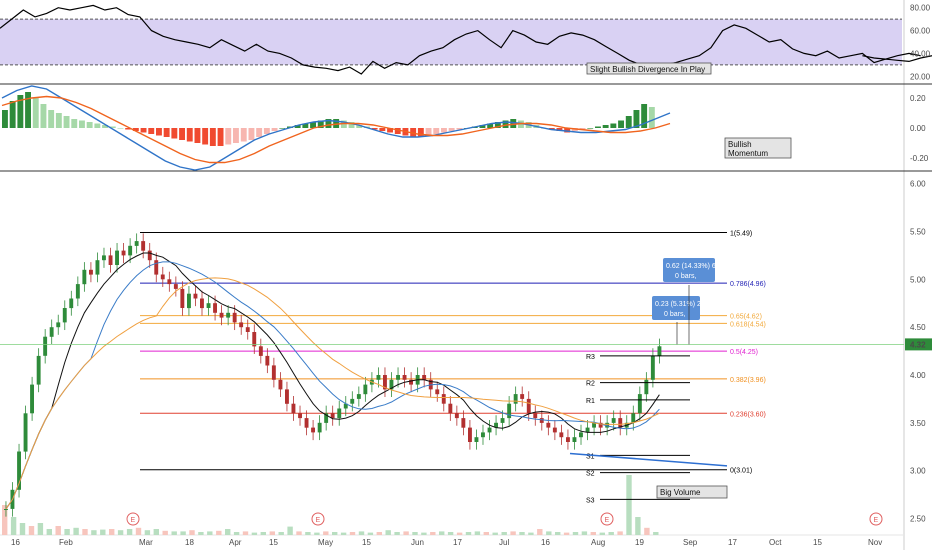 The width and height of the screenshot is (932, 550). What do you see at coordinates (918, 344) in the screenshot?
I see `last-price-badge: 4.32` at bounding box center [918, 344].